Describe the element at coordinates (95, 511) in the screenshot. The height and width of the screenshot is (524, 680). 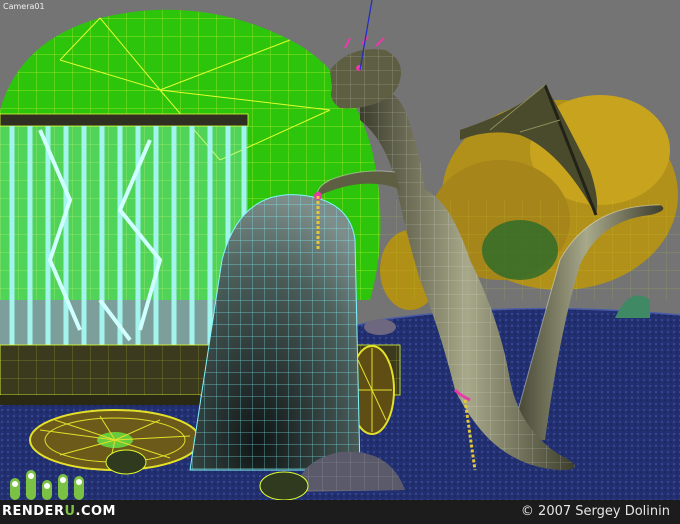
I see `logo-text-suffix: .COM` at that location.